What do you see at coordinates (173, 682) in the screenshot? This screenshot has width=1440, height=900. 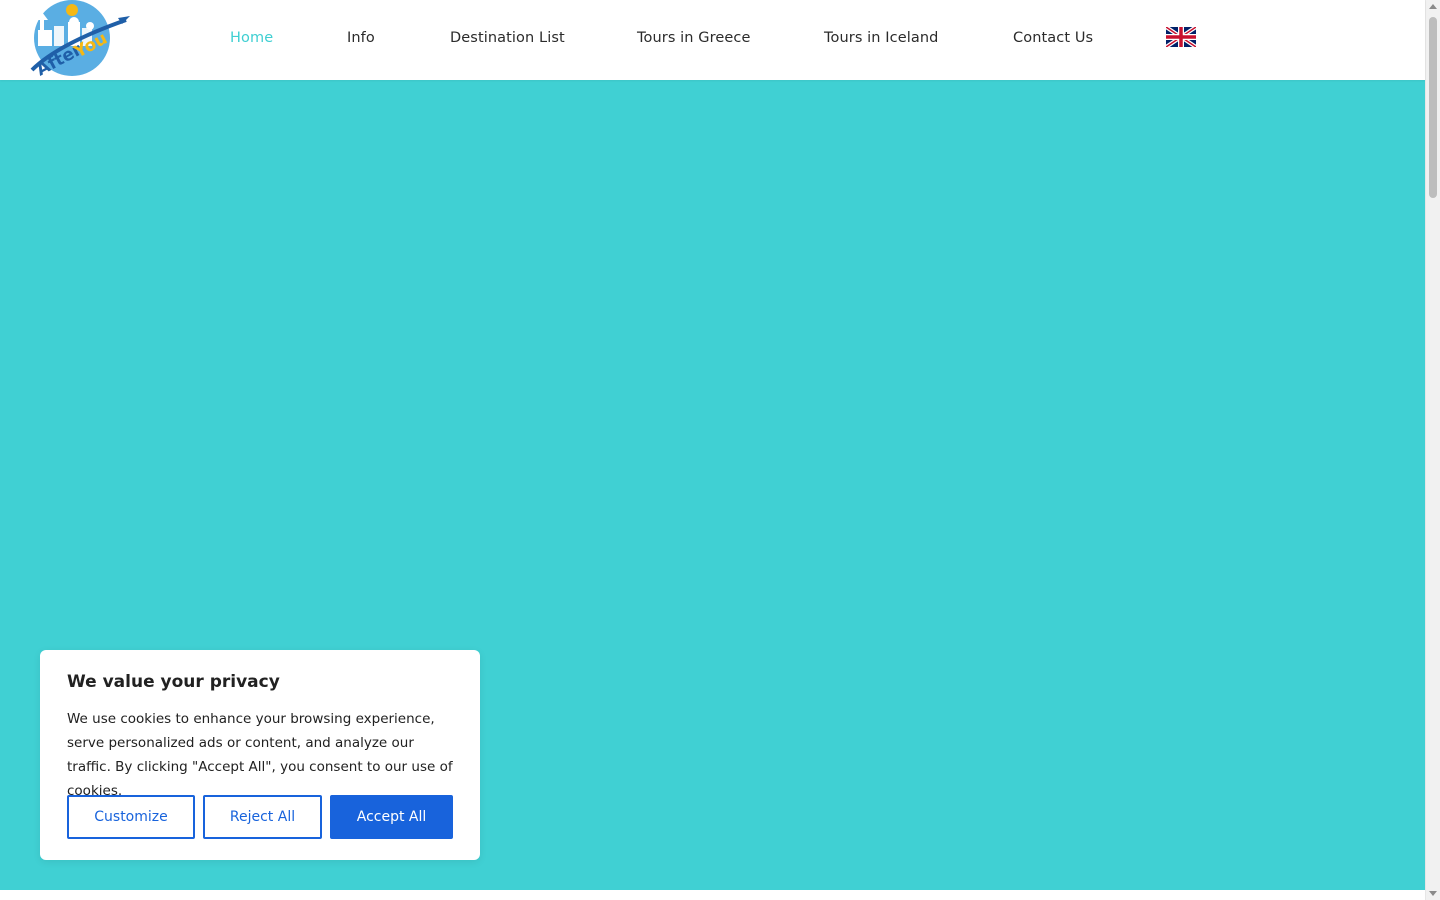 I see `cookie-title: We value your privacy` at bounding box center [173, 682].